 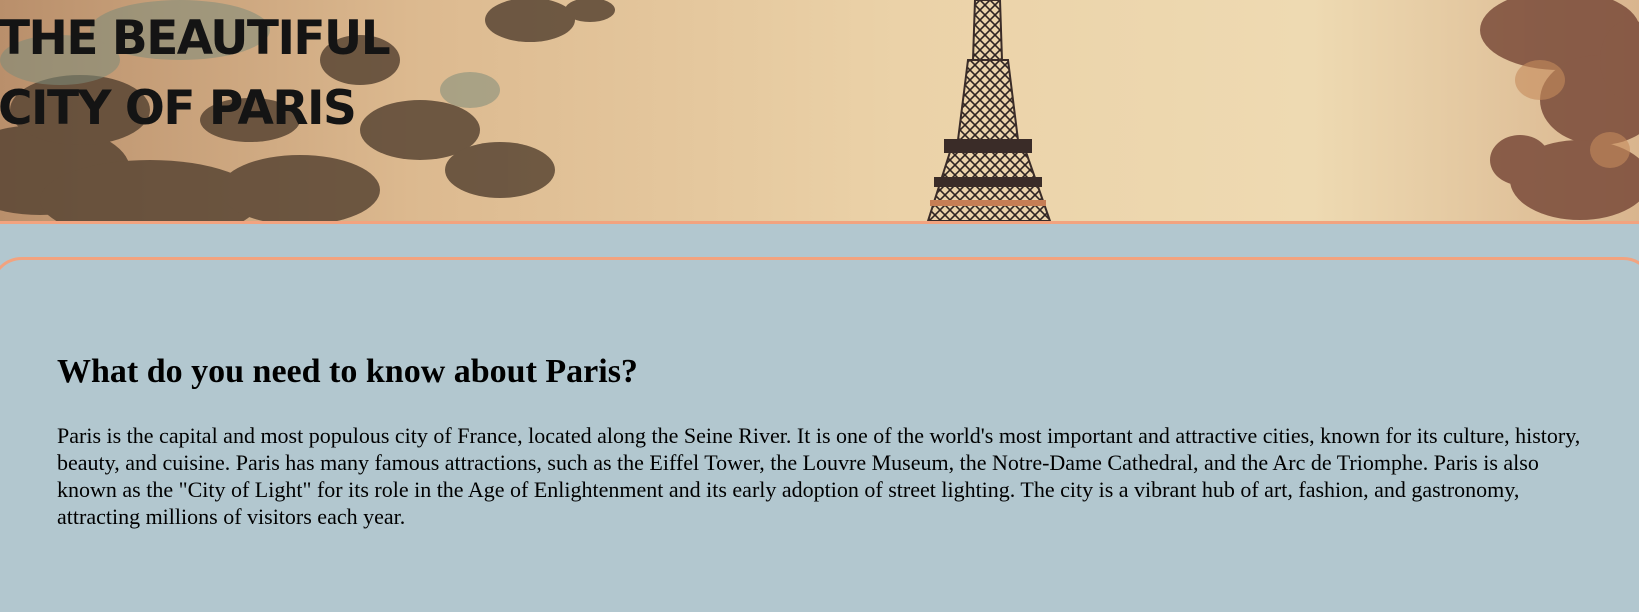 What do you see at coordinates (195, 74) in the screenshot?
I see `page-title: THE BEAUTIFUL CITY OF PARIS` at bounding box center [195, 74].